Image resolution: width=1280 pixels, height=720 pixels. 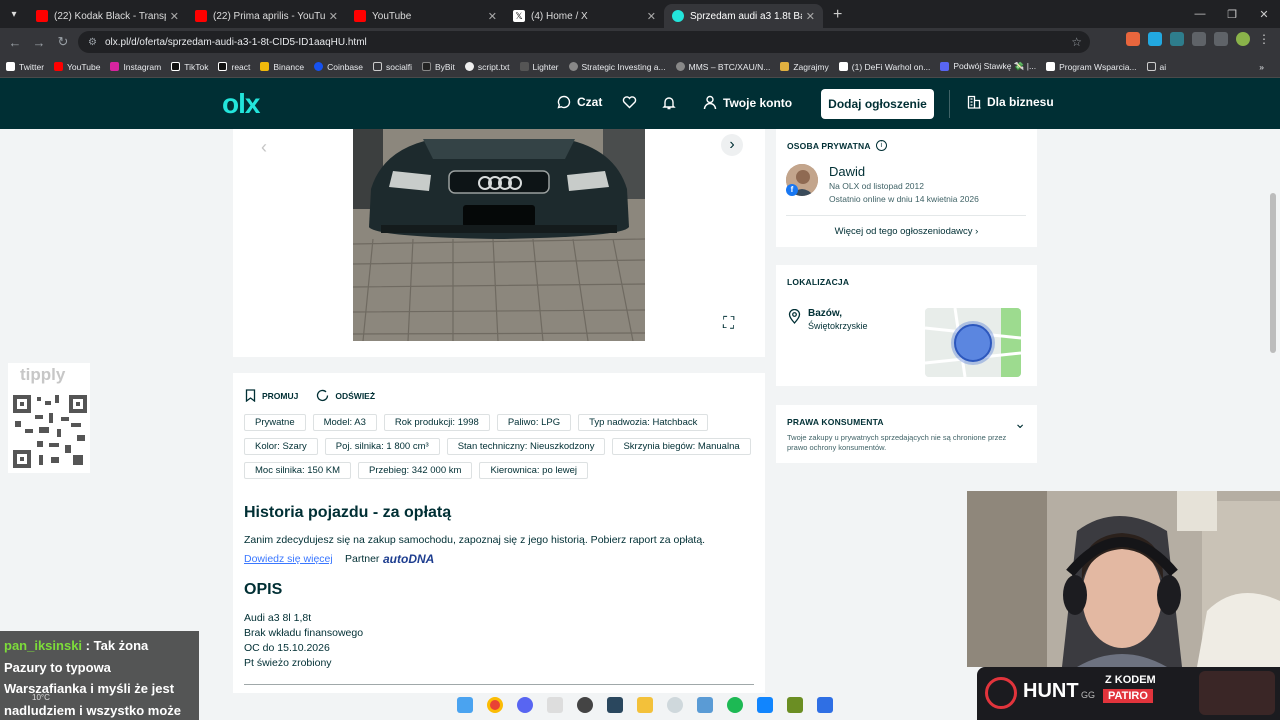 I want to click on windows-start-icon, so click(x=465, y=705).